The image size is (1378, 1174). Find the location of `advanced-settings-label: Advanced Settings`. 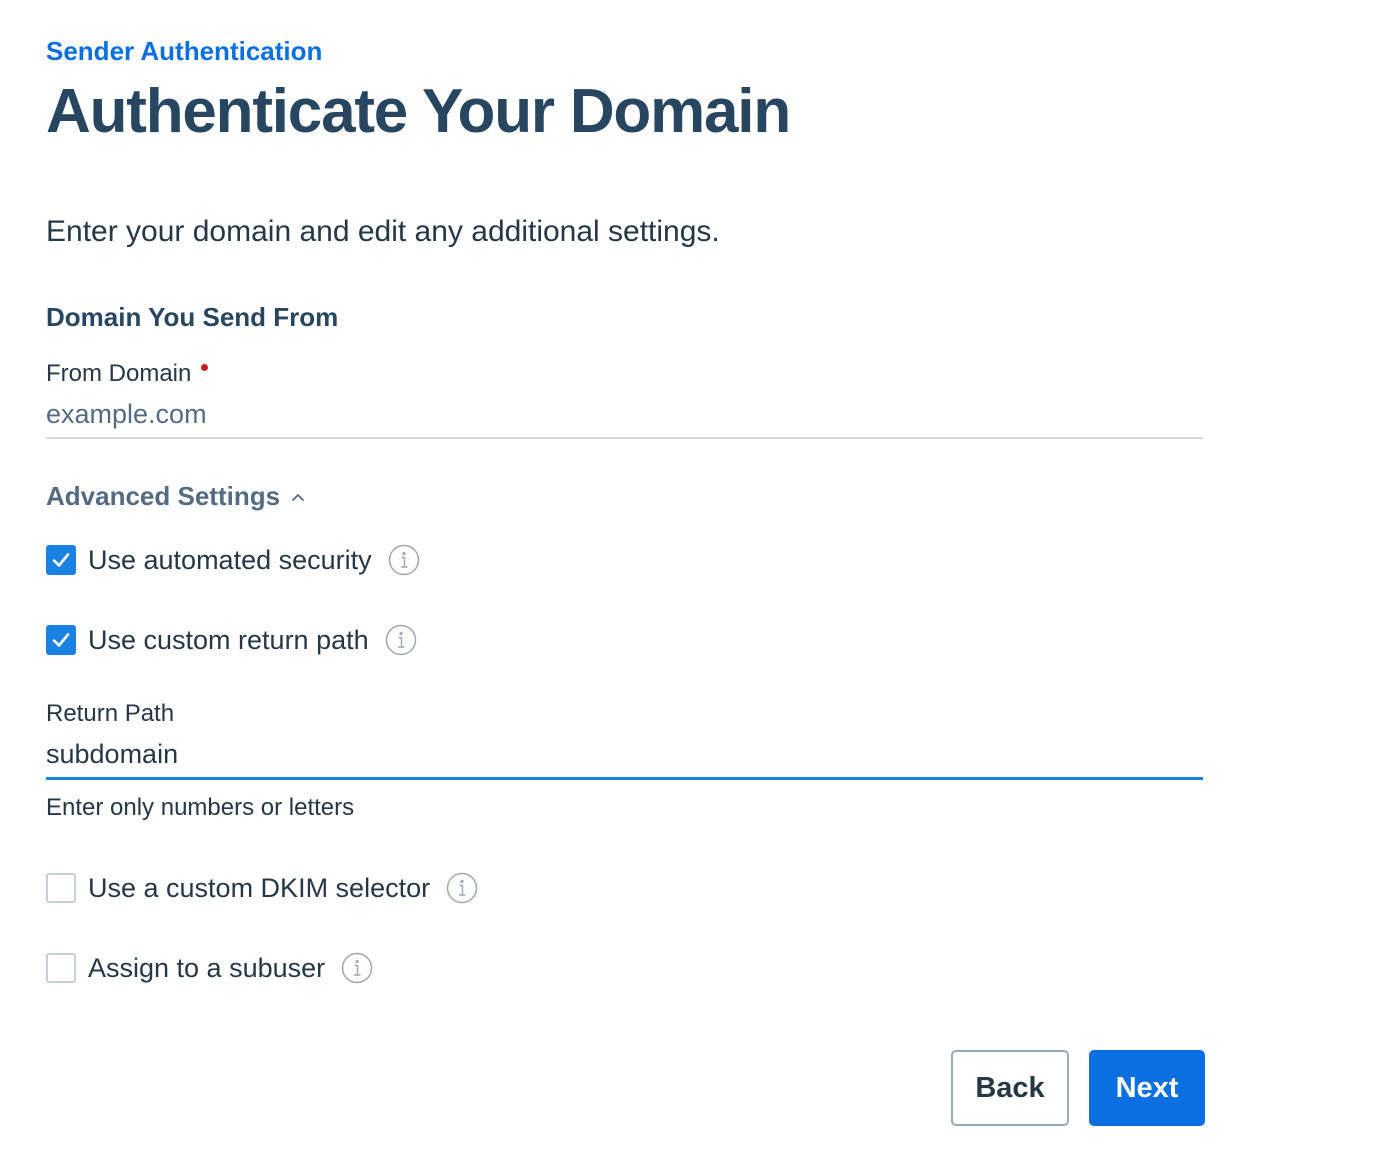

advanced-settings-label: Advanced Settings is located at coordinates (163, 496).